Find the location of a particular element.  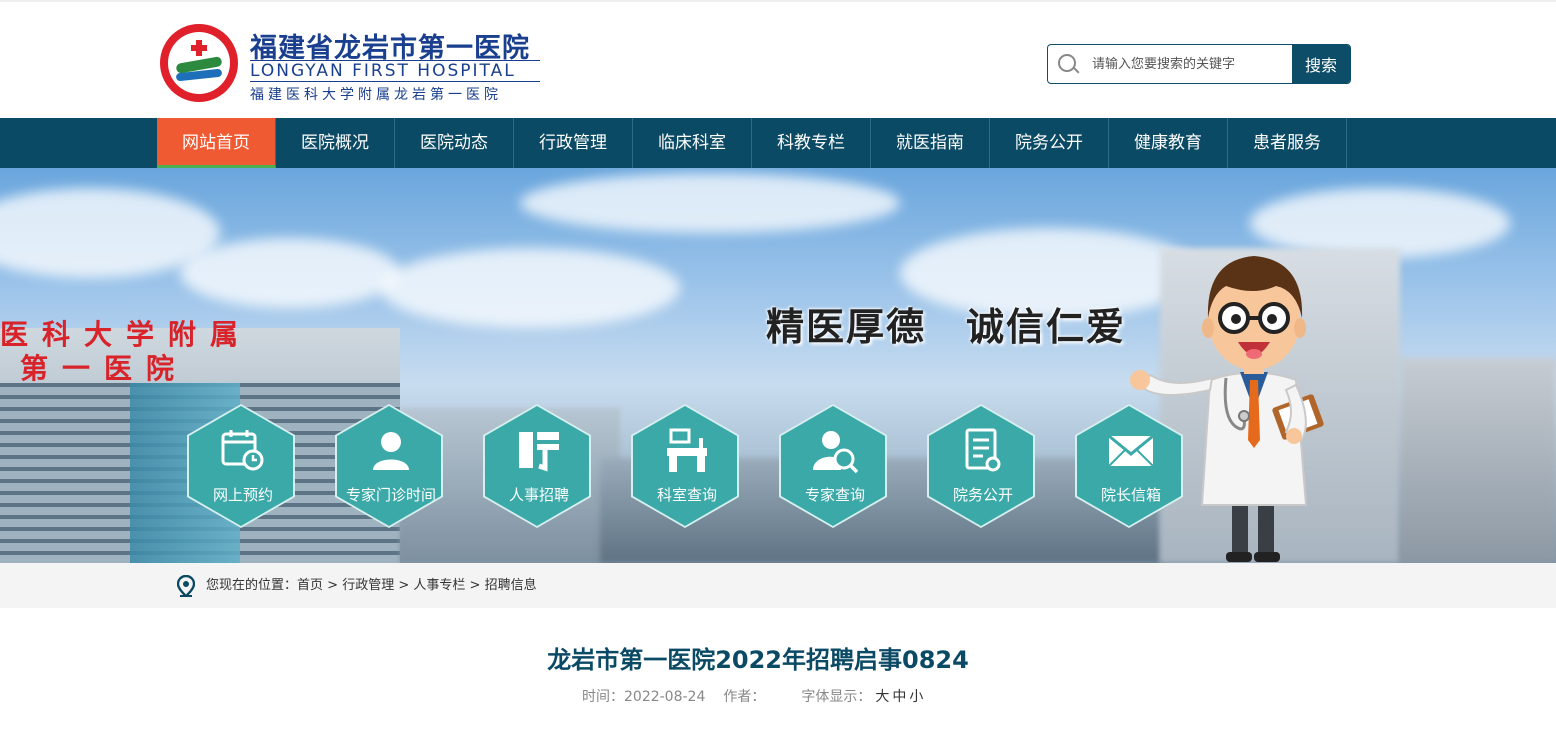

nav-item-patient-service: 患者服务 is located at coordinates (1287, 143).